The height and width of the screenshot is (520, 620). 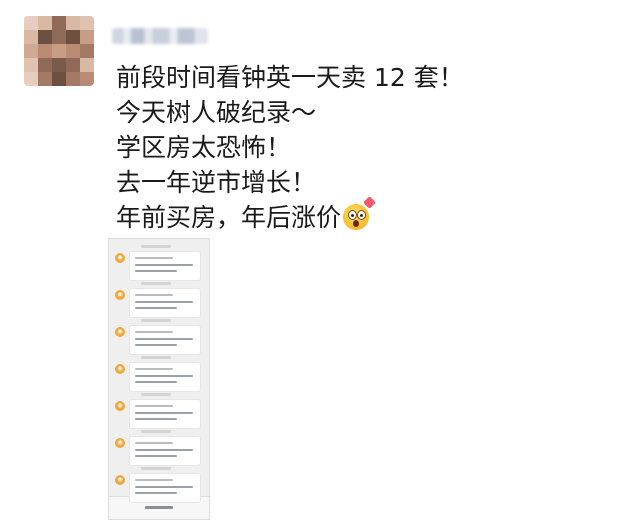 What do you see at coordinates (209, 291) in the screenshot?
I see `scroll-indicator-icon: ‹` at bounding box center [209, 291].